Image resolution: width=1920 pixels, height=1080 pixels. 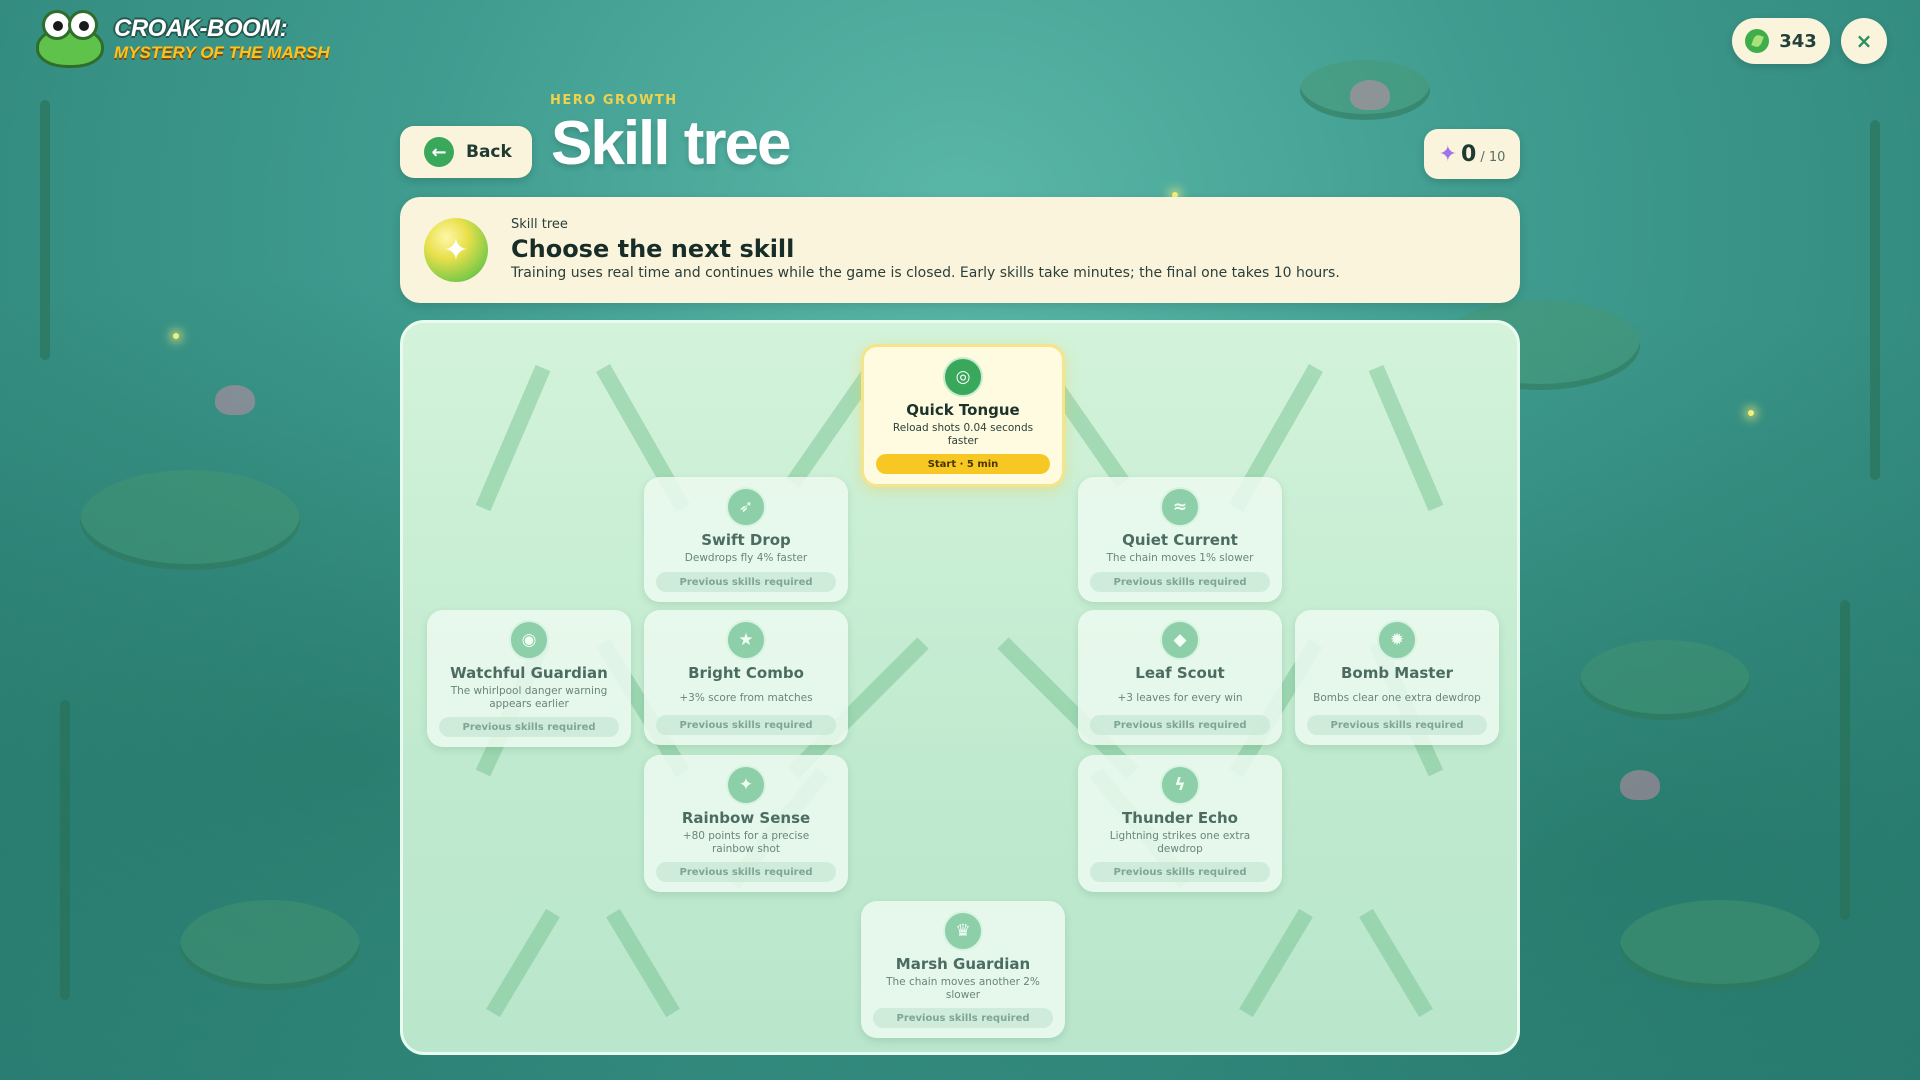 I want to click on back-button-label: Back, so click(x=489, y=152).